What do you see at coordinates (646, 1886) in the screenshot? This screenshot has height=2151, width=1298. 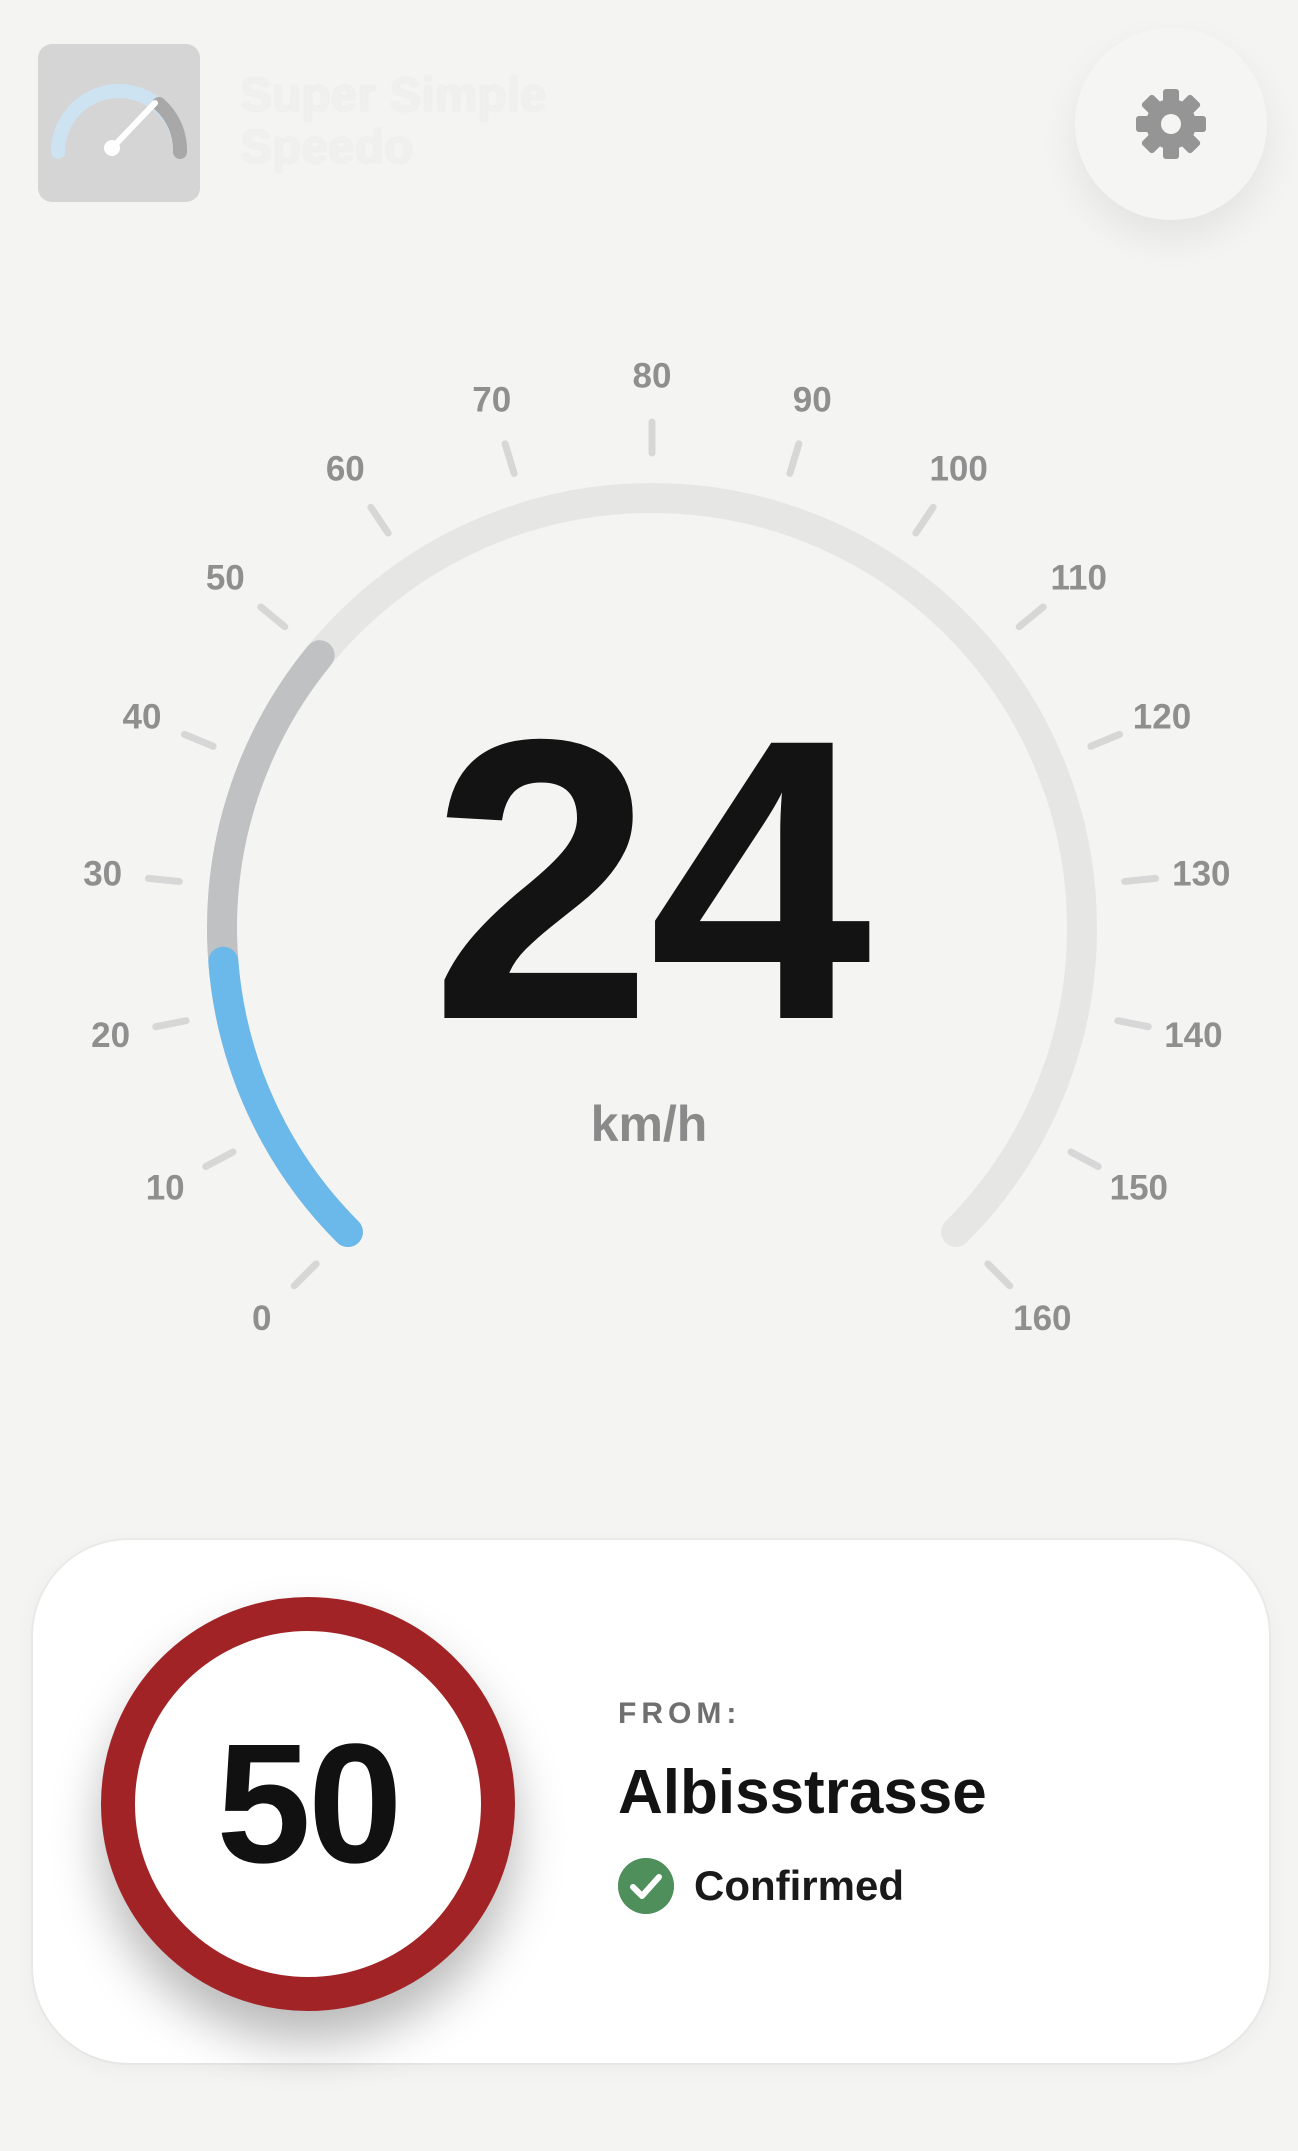 I see `check-icon` at bounding box center [646, 1886].